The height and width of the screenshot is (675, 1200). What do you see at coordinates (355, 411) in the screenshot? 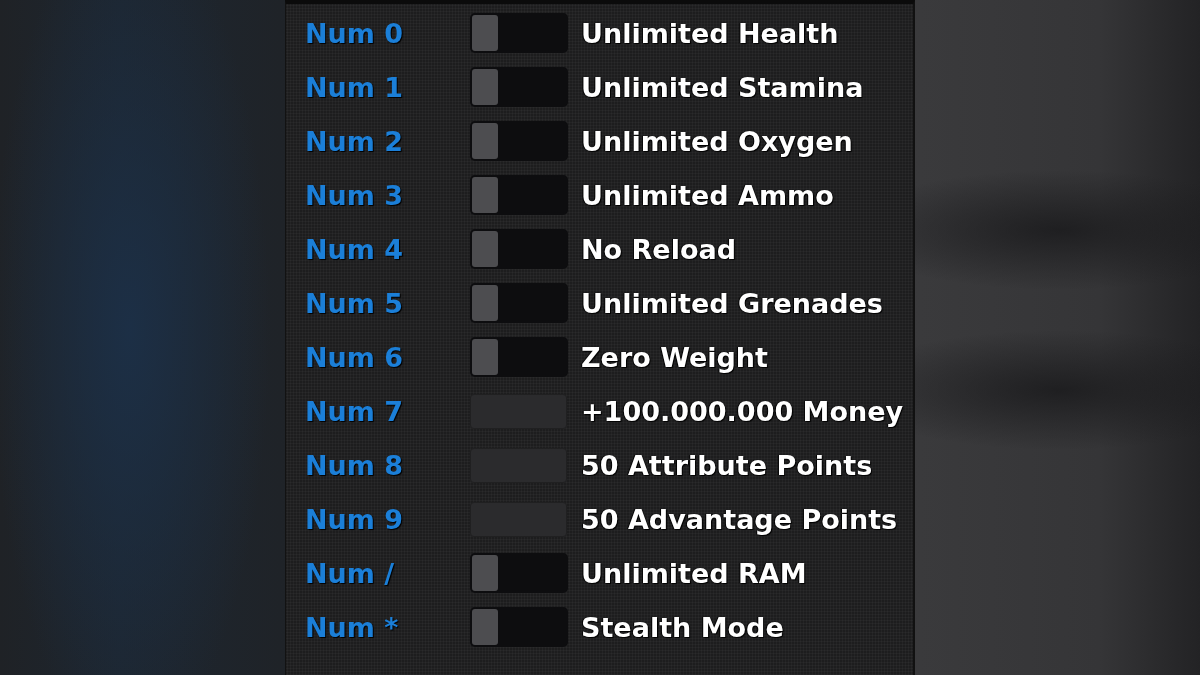
I see `hotkey-label: Num 7` at bounding box center [355, 411].